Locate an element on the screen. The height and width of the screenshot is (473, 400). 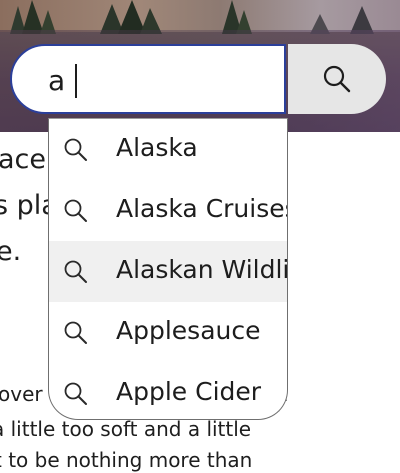
article-text: ace is located at coordinates (23, 159).